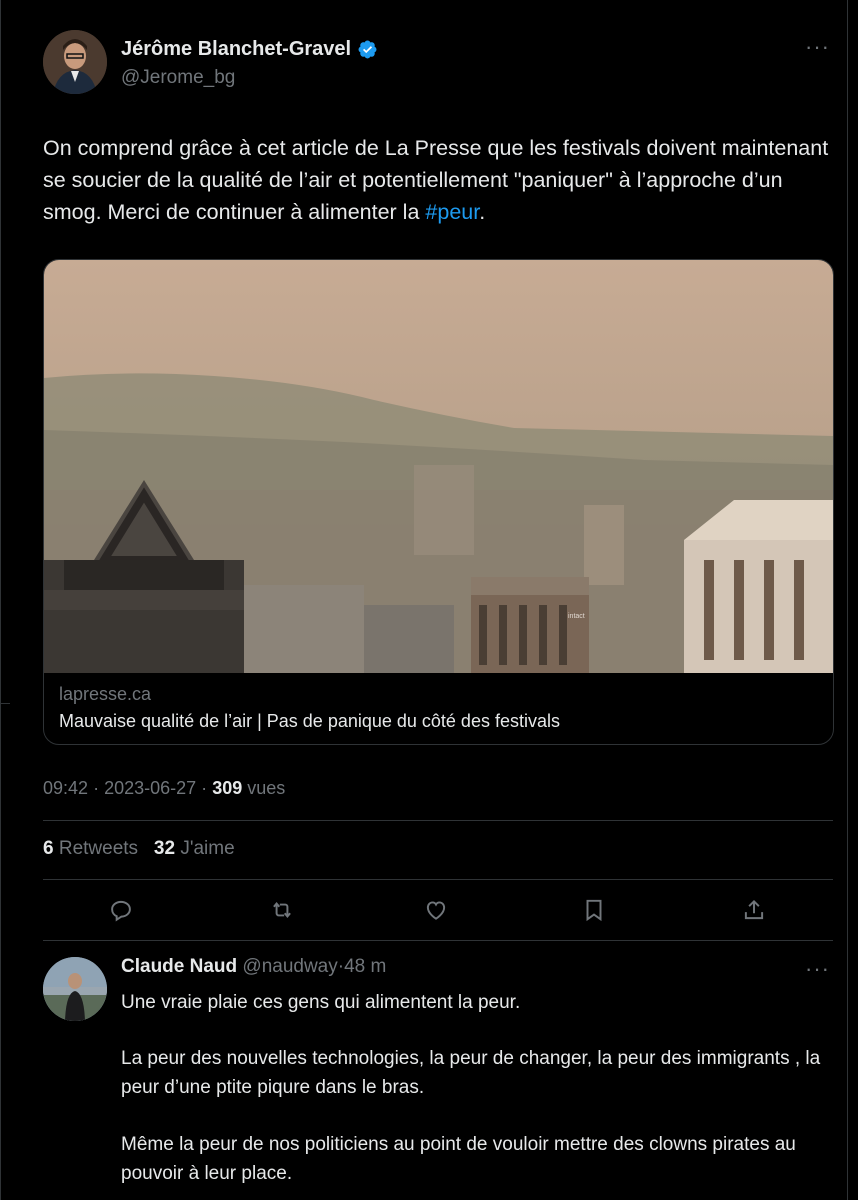  What do you see at coordinates (5, 703) in the screenshot?
I see `frame-tick` at bounding box center [5, 703].